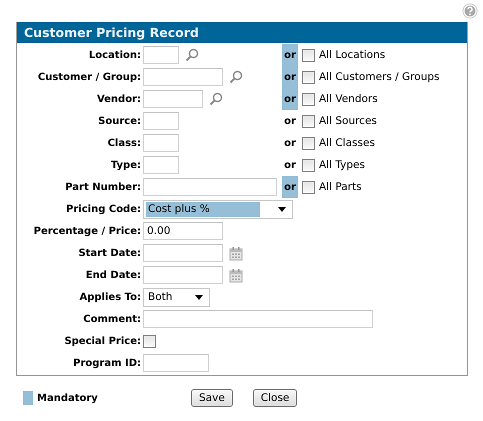  Describe the element at coordinates (28, 398) in the screenshot. I see `mandatory-swatch` at that location.